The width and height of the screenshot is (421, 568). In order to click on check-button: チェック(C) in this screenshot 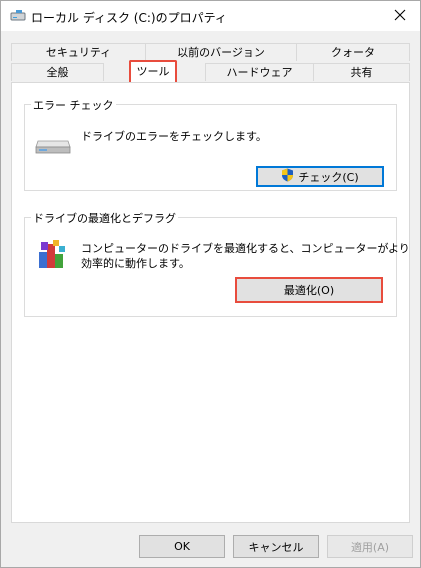, I will do `click(320, 176)`.